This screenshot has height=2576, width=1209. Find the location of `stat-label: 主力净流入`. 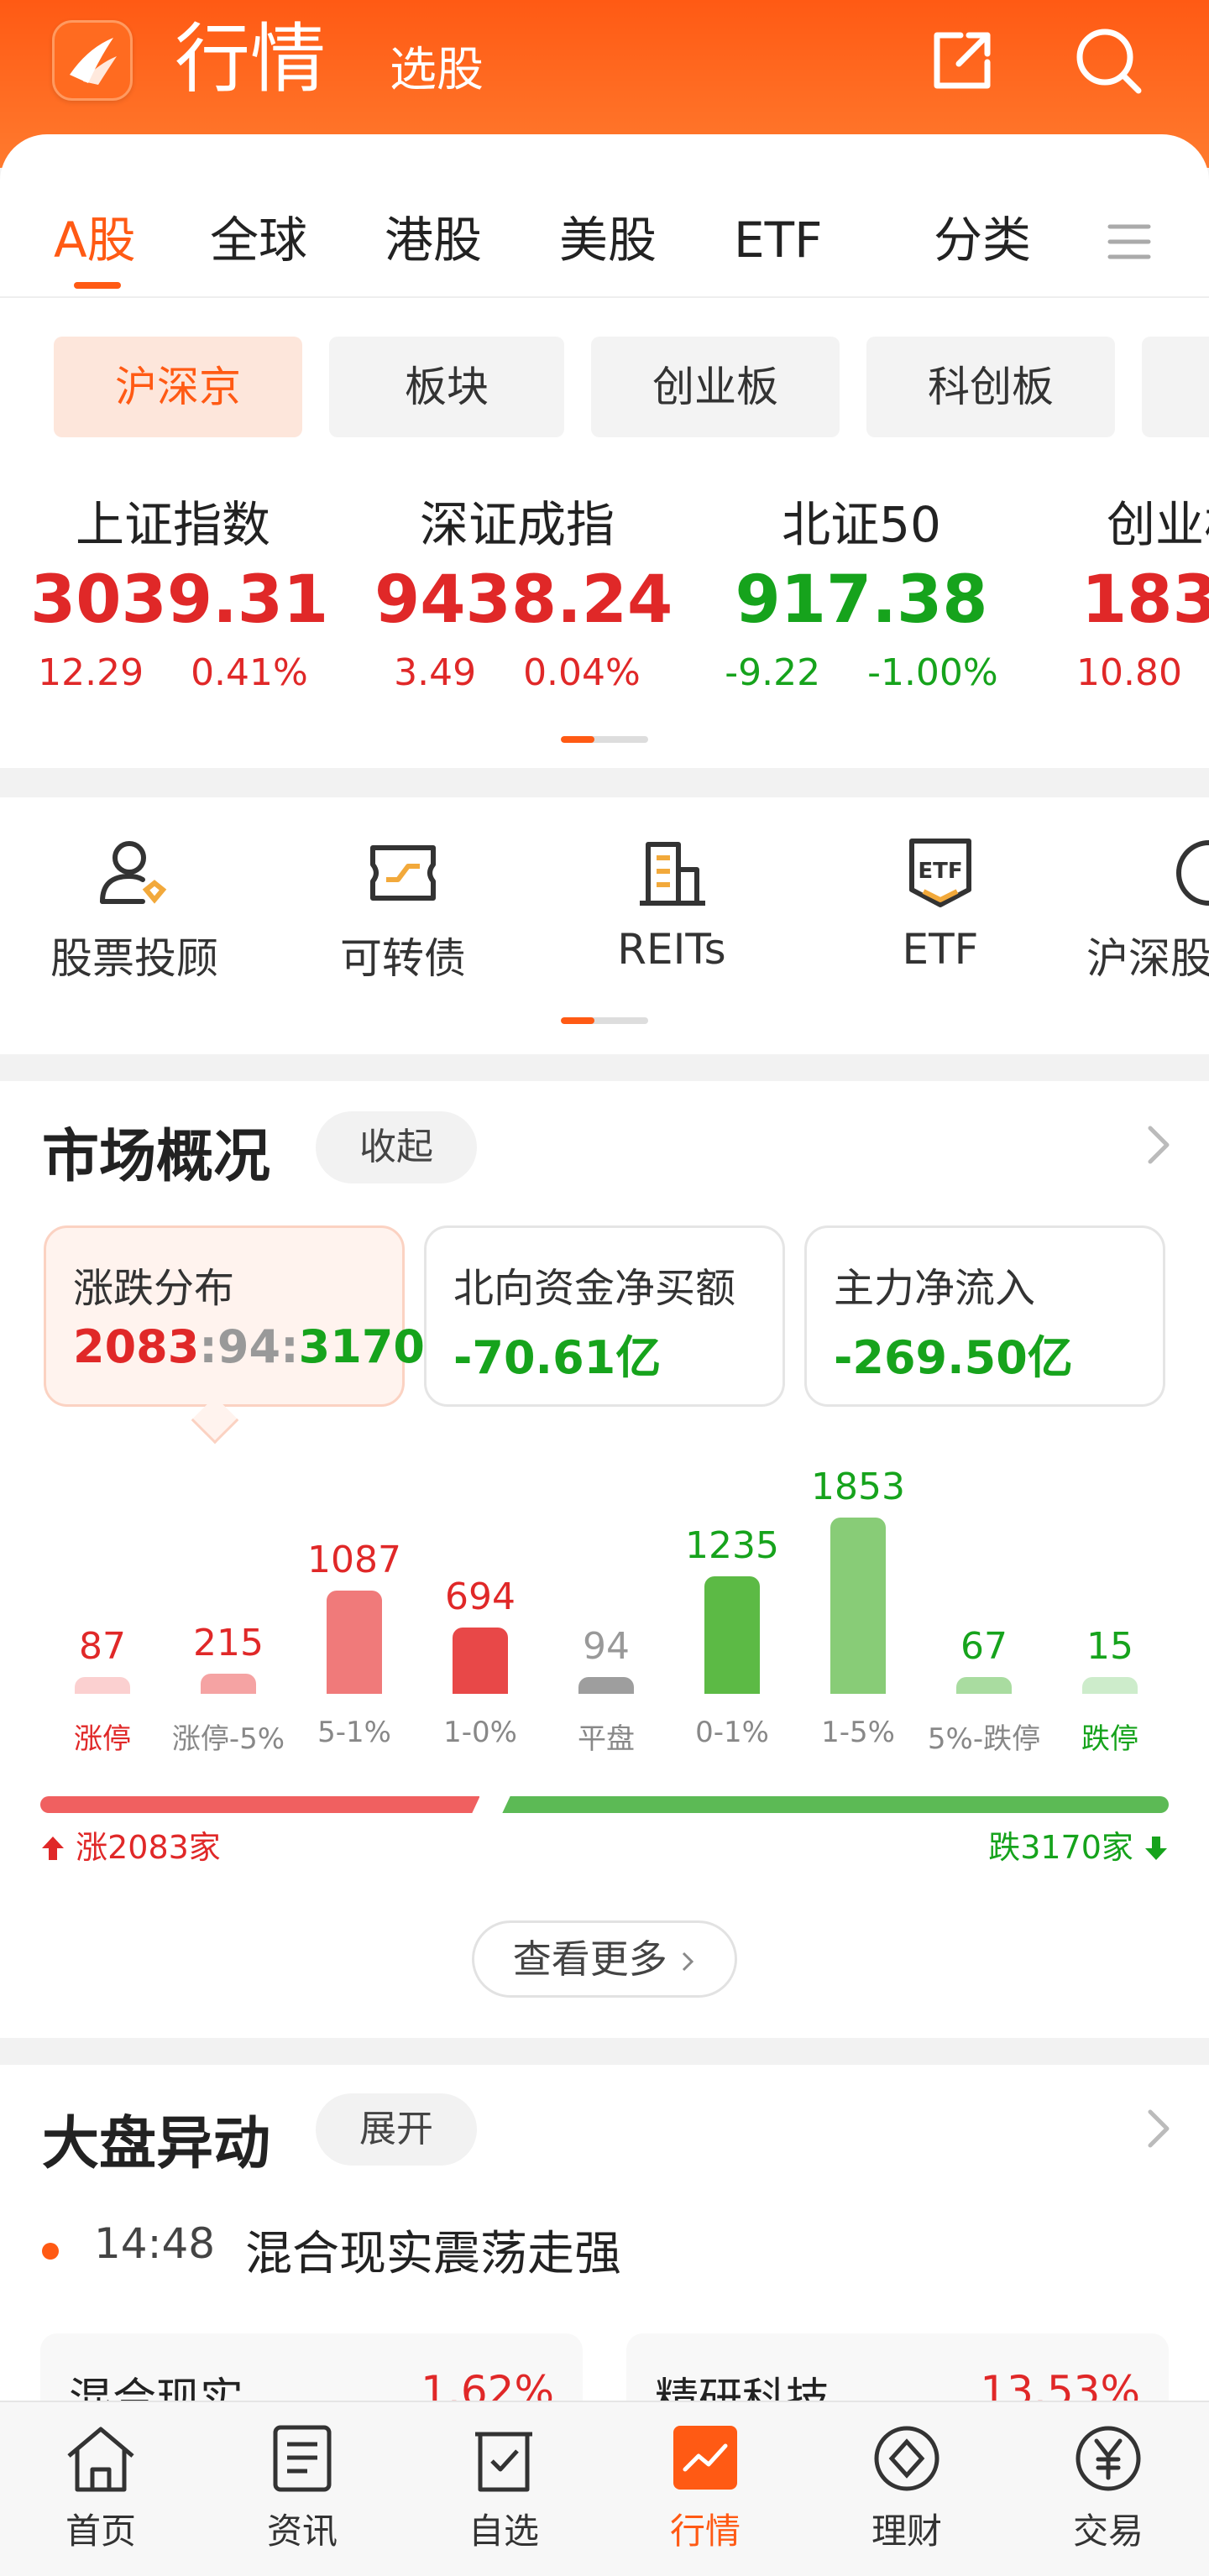

stat-label: 主力净流入 is located at coordinates (935, 1288).